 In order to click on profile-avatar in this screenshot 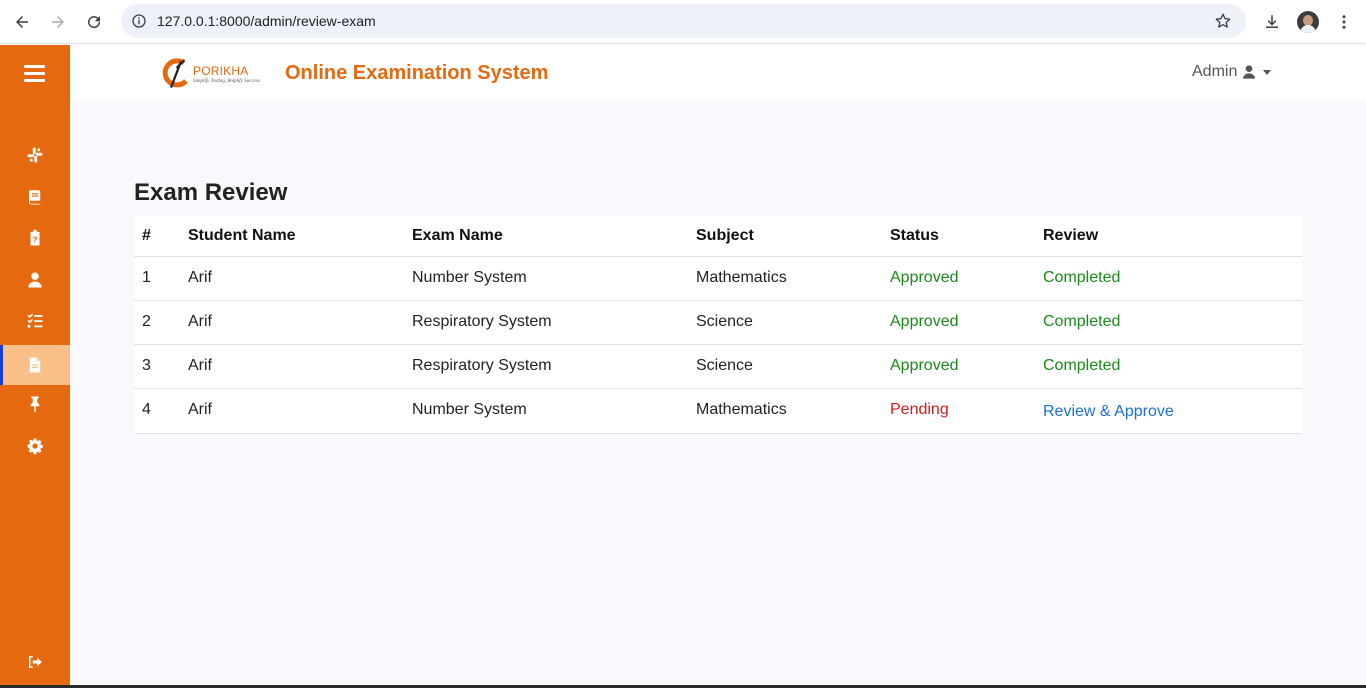, I will do `click(1308, 22)`.